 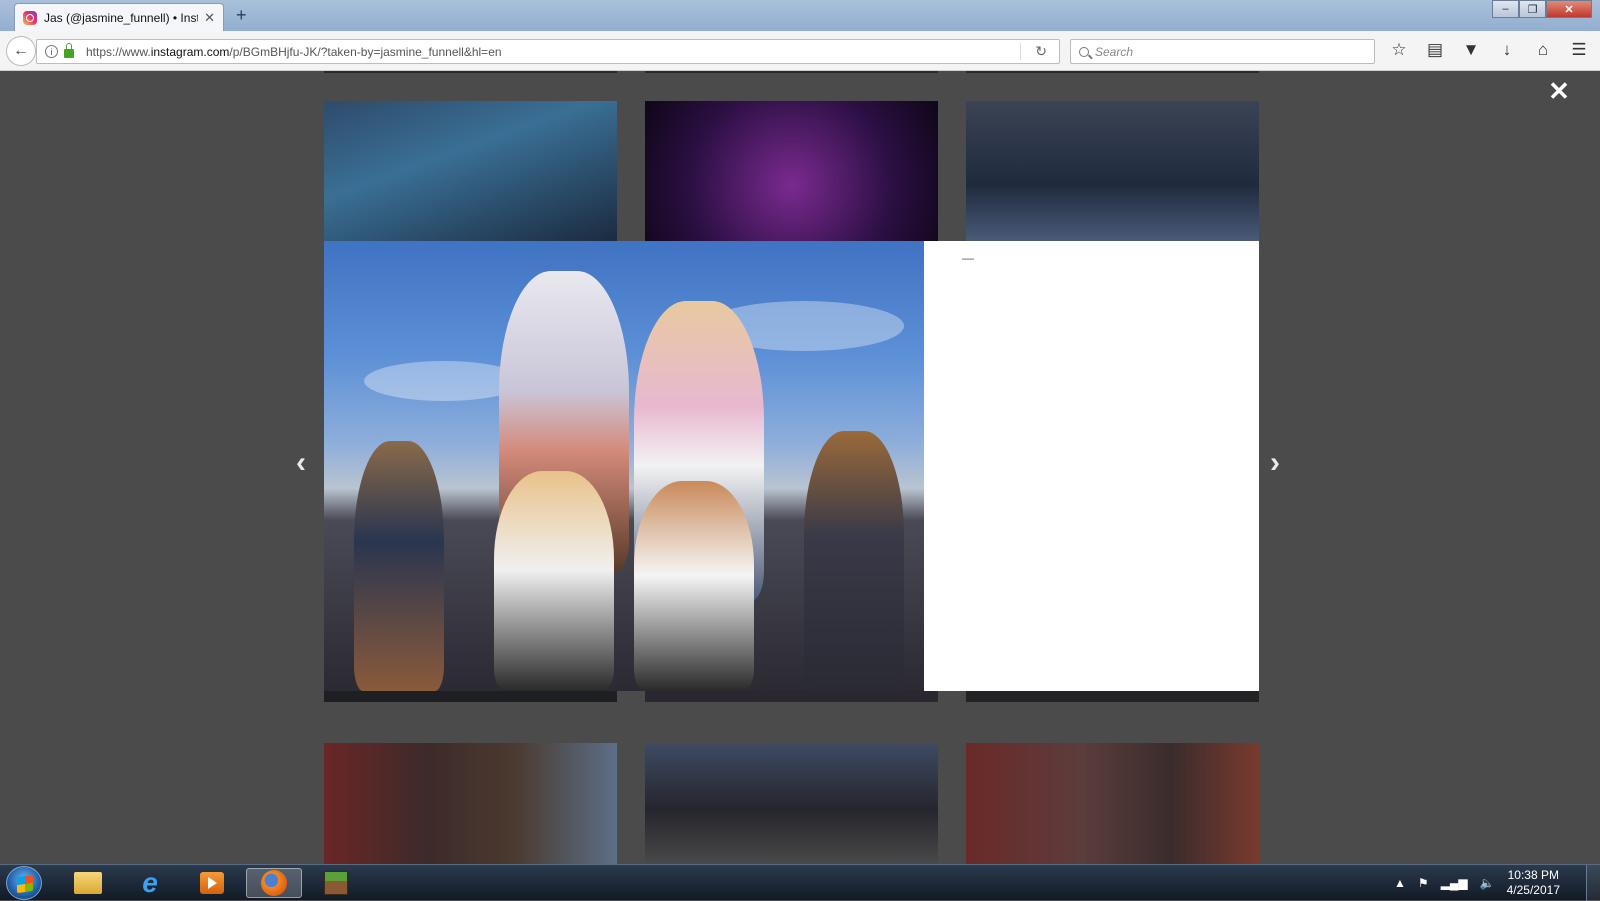 What do you see at coordinates (1275, 463) in the screenshot?
I see `next-post-arrow: ›` at bounding box center [1275, 463].